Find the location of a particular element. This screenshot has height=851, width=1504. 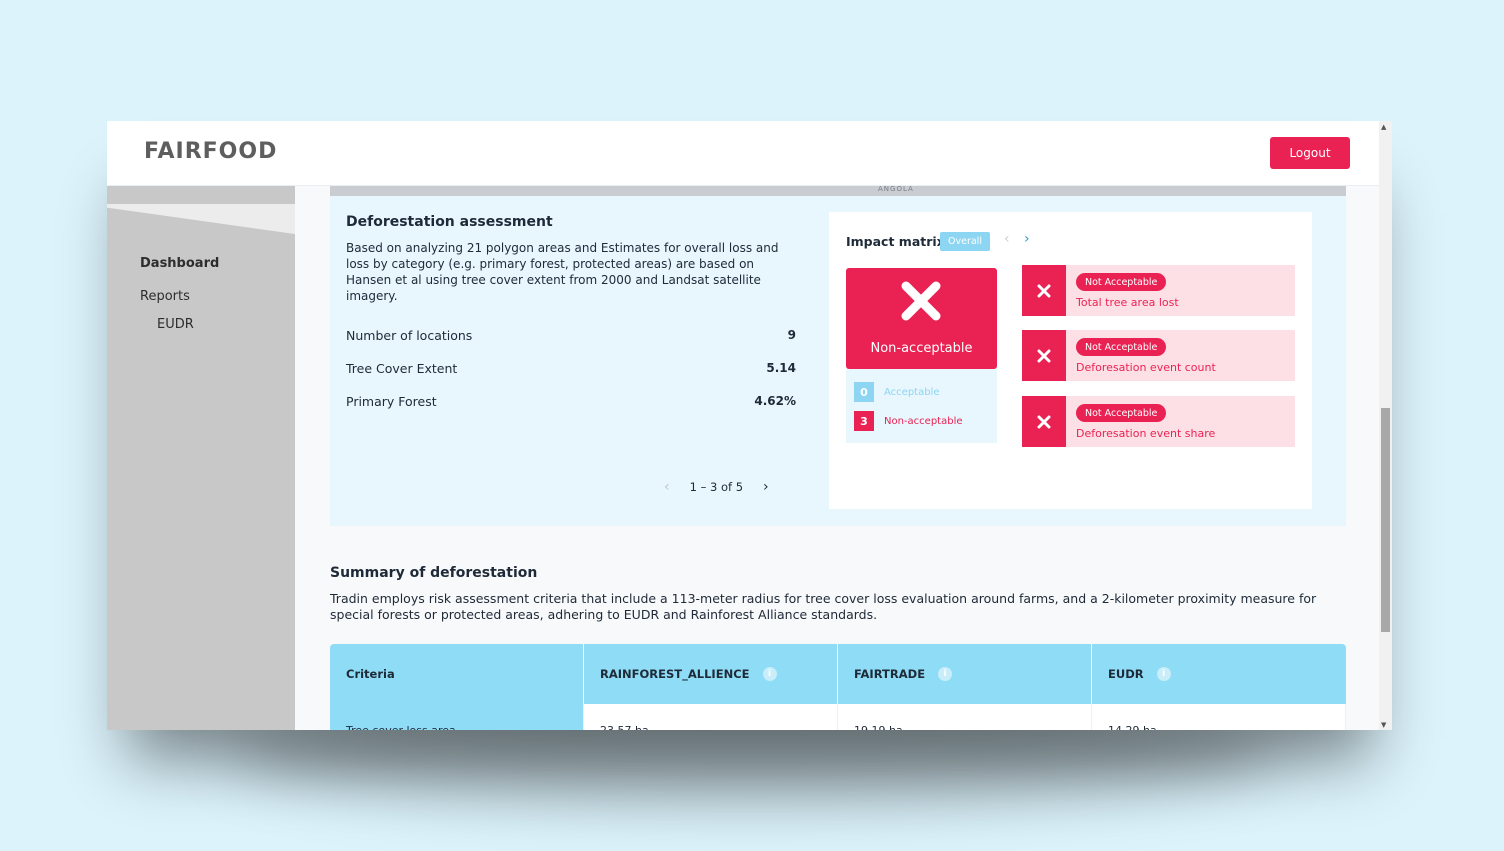

criteria-label: Total tree area lost is located at coordinates (1127, 302).